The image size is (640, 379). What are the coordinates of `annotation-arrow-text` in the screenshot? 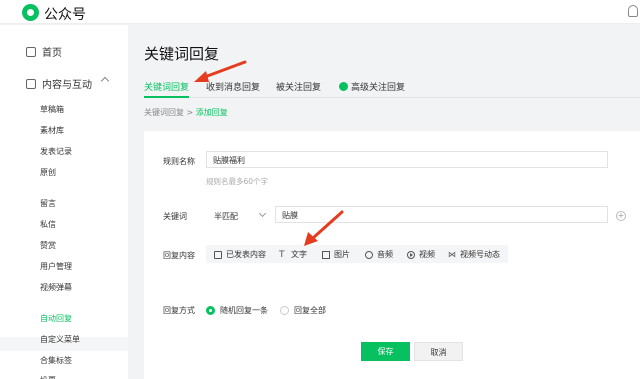 It's located at (324, 228).